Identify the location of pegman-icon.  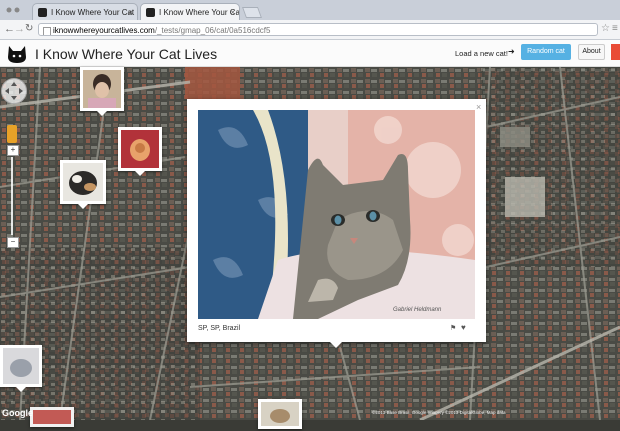
(12, 134).